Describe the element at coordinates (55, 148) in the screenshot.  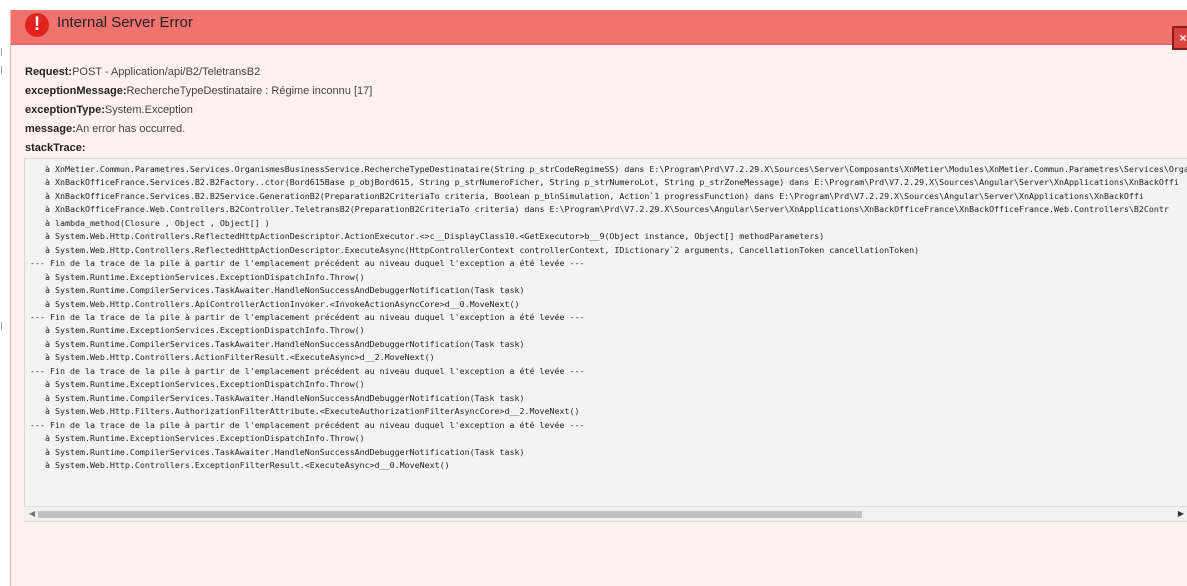
I see `stack-trace-label: stackTrace:` at that location.